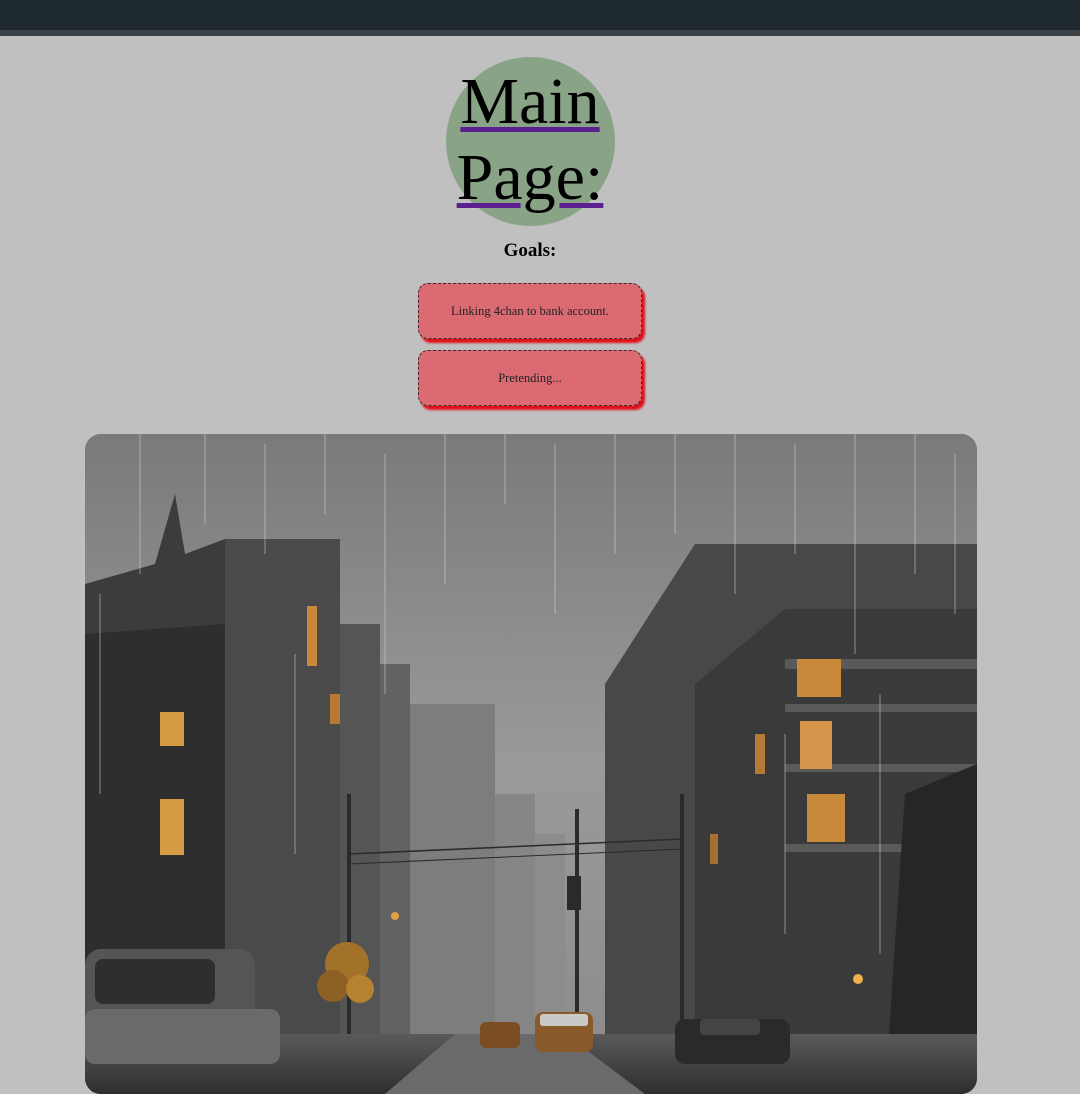  Describe the element at coordinates (540, 33) in the screenshot. I see `top-bar-edge` at that location.